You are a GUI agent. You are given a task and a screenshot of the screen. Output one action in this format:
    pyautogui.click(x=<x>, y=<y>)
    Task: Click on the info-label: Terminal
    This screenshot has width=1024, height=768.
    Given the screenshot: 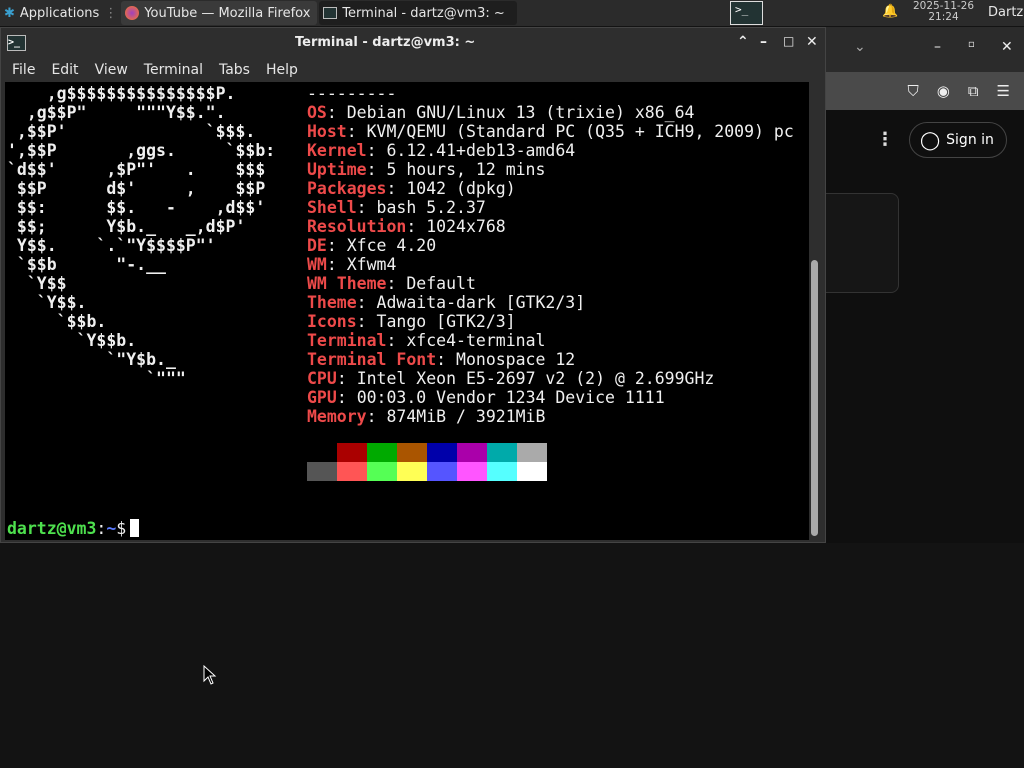 What is the action you would take?
    pyautogui.click(x=347, y=340)
    